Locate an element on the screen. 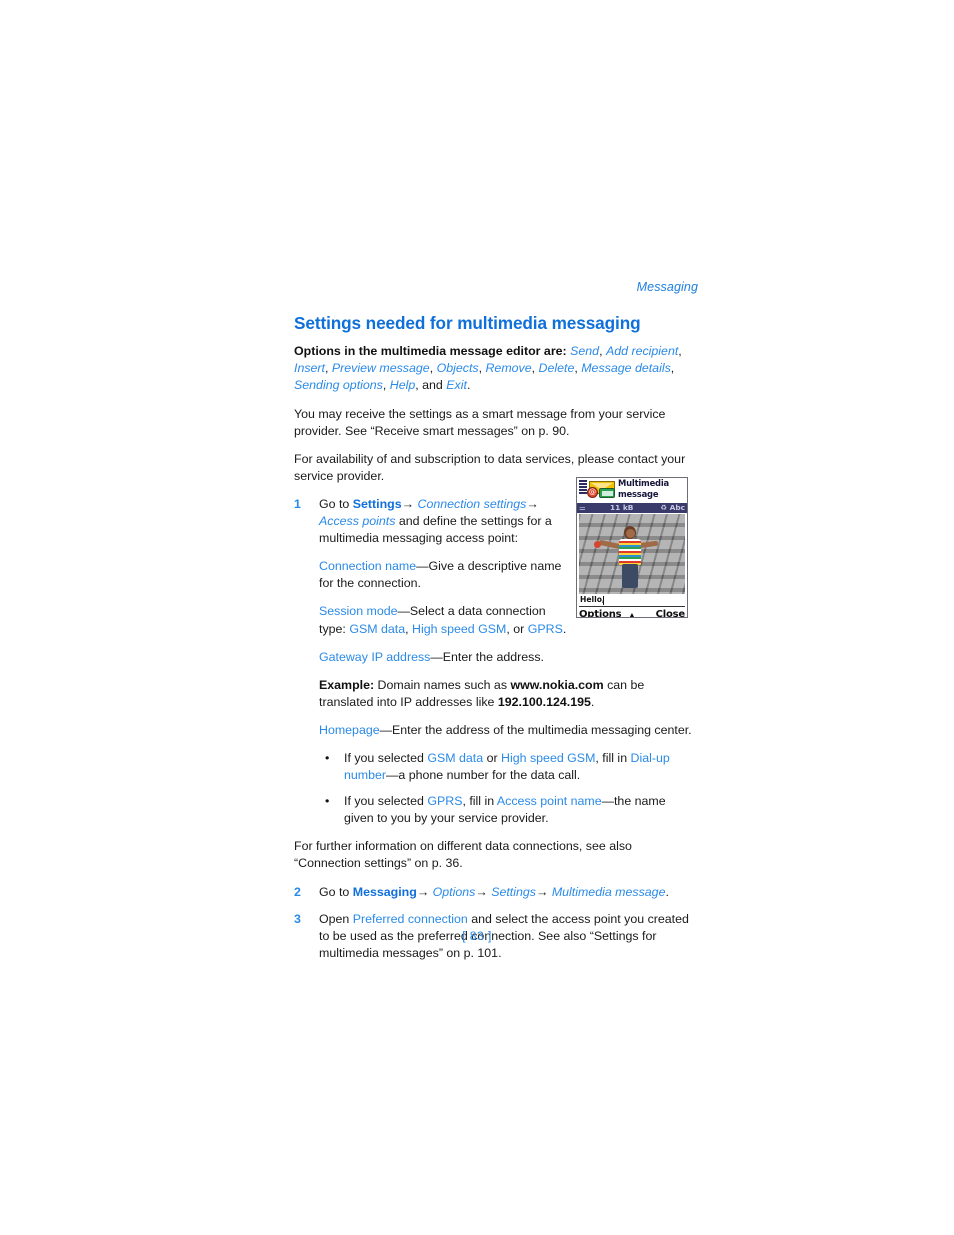 The width and height of the screenshot is (954, 1235). phone-title-line1: Multimedia is located at coordinates (643, 483).